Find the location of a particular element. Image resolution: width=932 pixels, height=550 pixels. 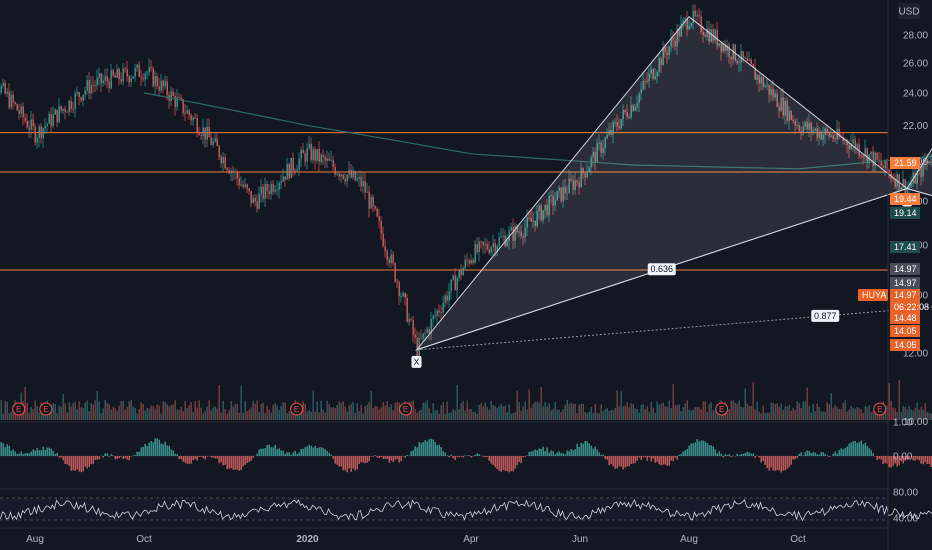

price-tag: 14.97 is located at coordinates (905, 283).